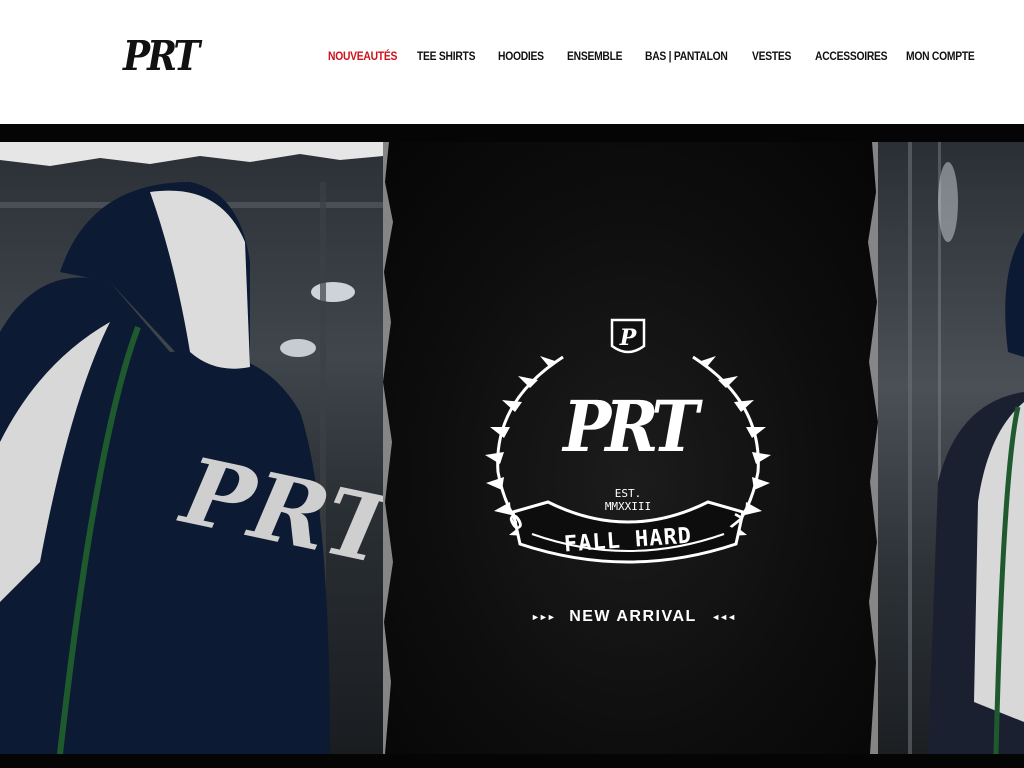 The image size is (1024, 768). I want to click on nav-item-ensemble: ENSEMBLE, so click(595, 56).